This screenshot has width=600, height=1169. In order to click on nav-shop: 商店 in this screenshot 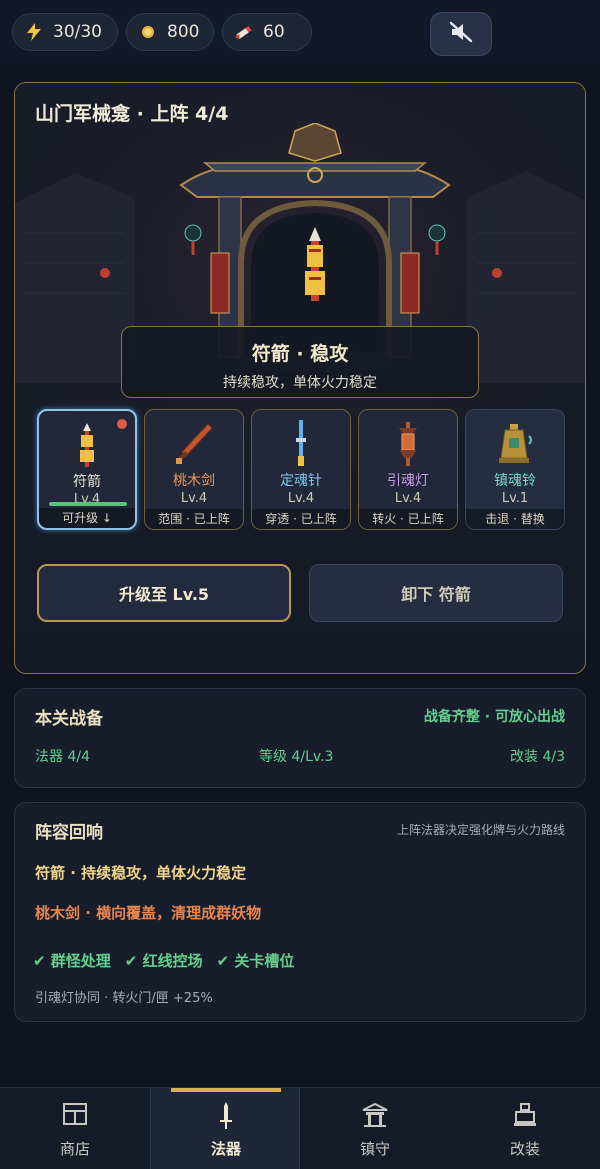, I will do `click(75, 1128)`.